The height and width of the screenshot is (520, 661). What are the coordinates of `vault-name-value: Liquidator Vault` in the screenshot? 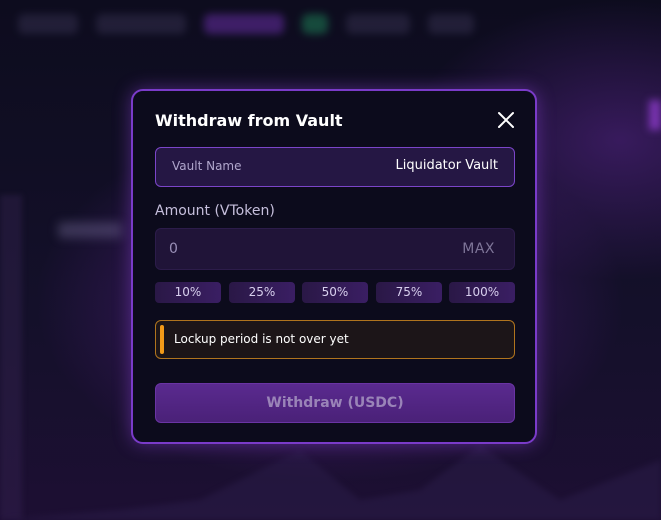 It's located at (446, 165).